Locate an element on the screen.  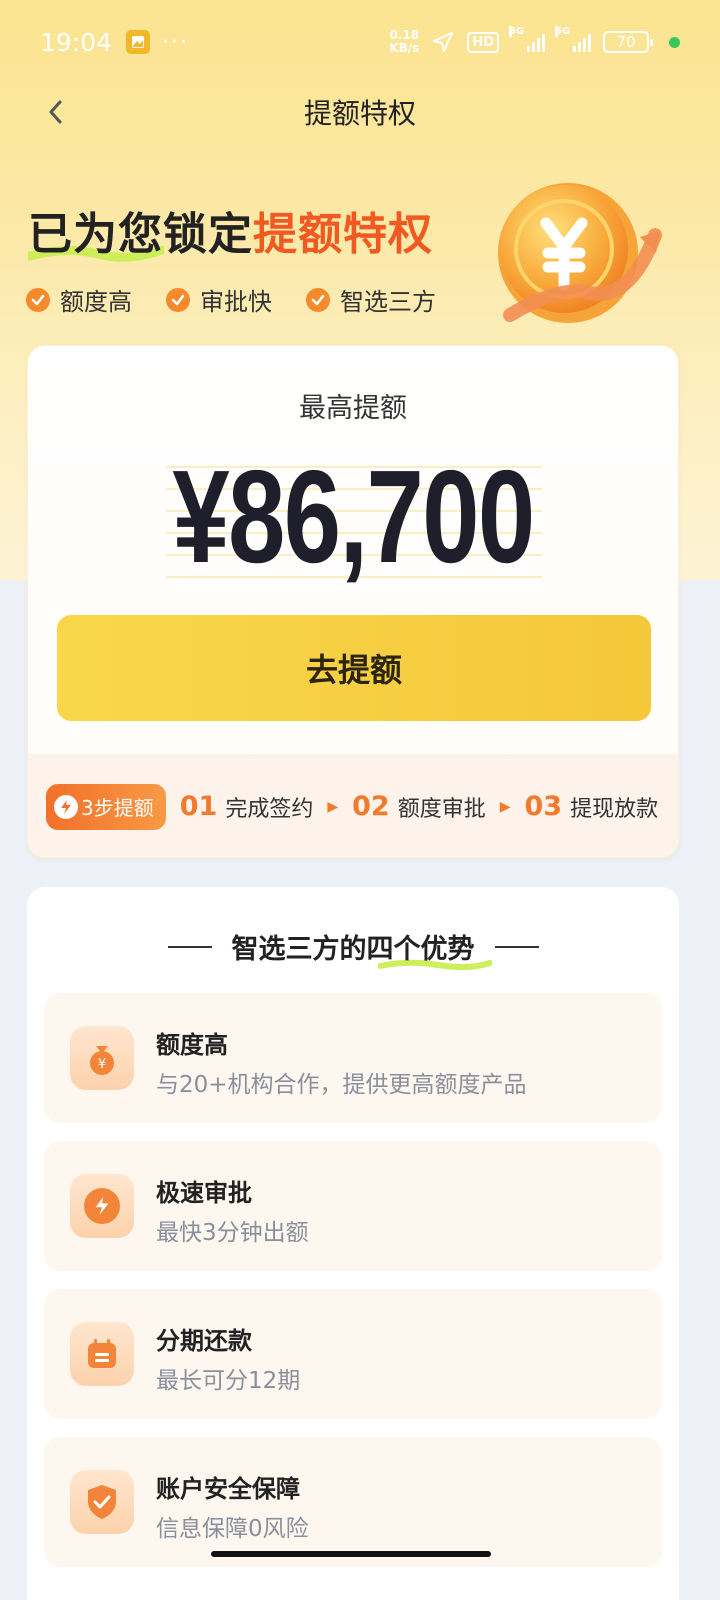
advantages-title-text: 智选三方的四个优势 is located at coordinates (353, 949).